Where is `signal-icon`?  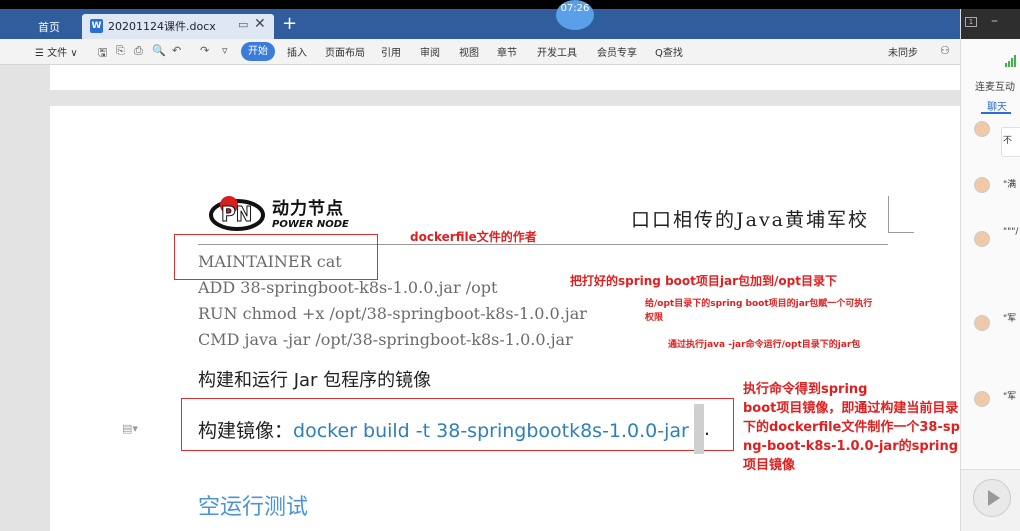
signal-icon is located at coordinates (1010, 61).